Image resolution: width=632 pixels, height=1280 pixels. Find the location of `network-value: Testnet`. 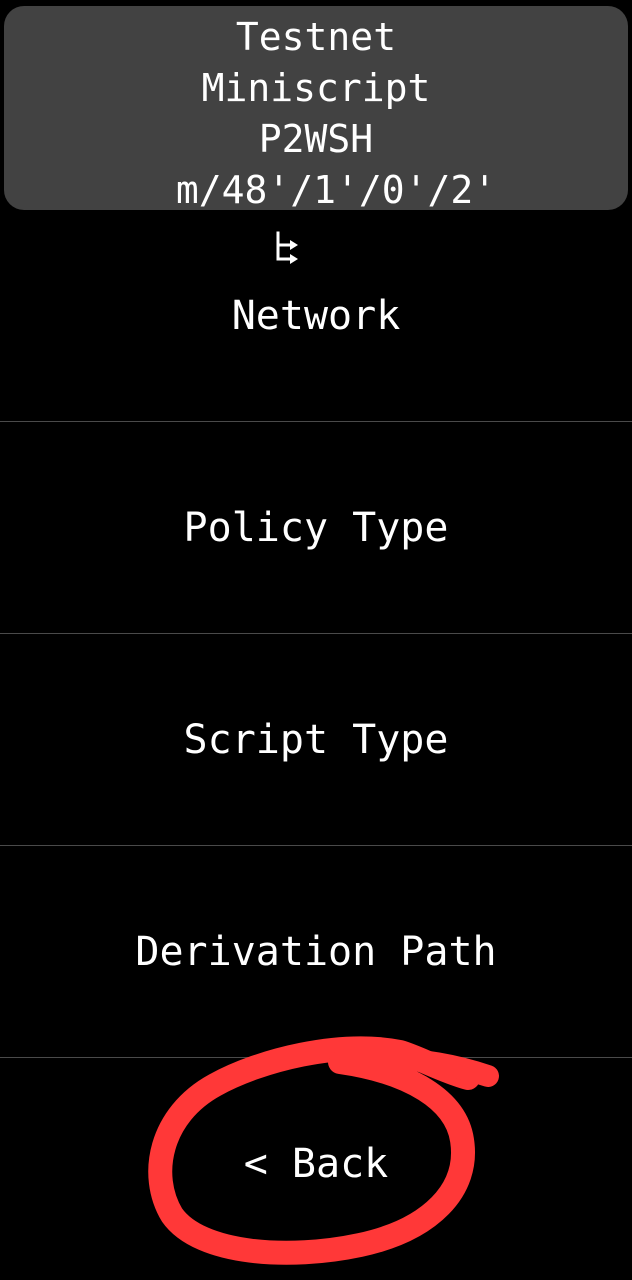

network-value: Testnet is located at coordinates (316, 37).